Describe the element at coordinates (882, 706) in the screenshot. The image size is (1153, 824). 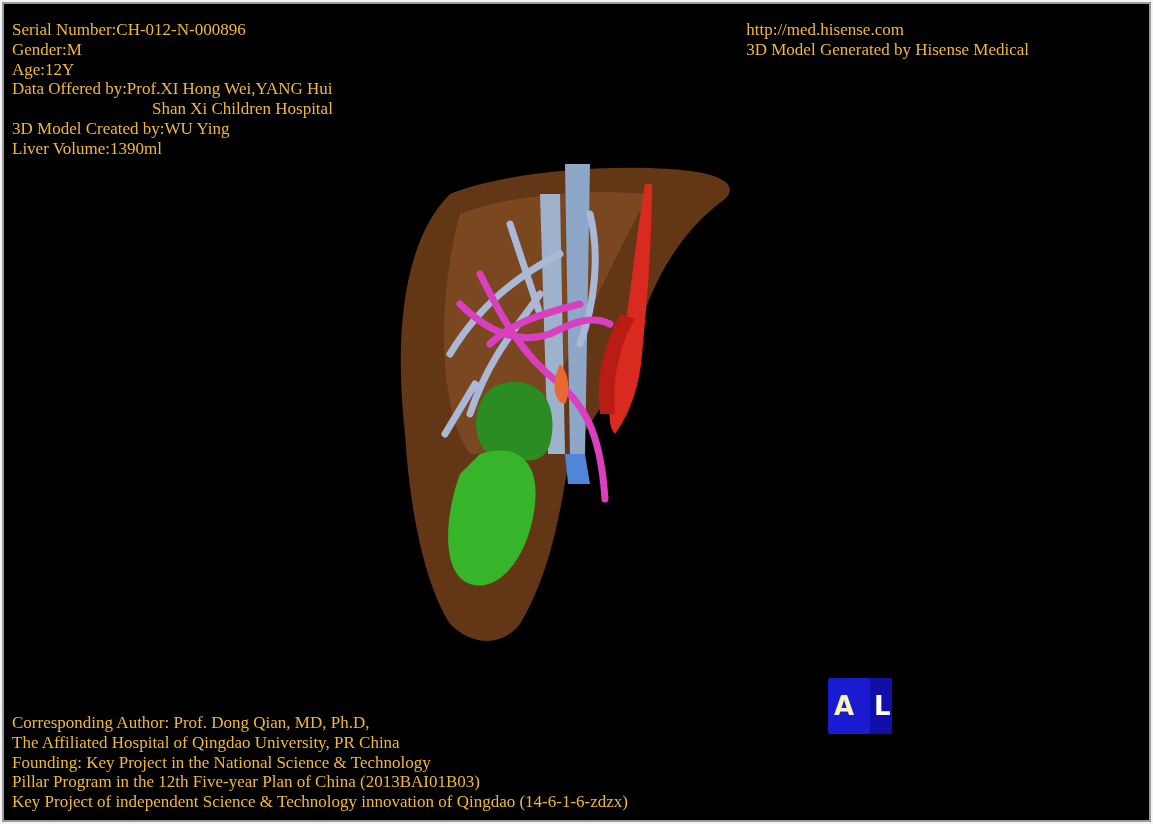
I see `cube-face-label: L` at that location.